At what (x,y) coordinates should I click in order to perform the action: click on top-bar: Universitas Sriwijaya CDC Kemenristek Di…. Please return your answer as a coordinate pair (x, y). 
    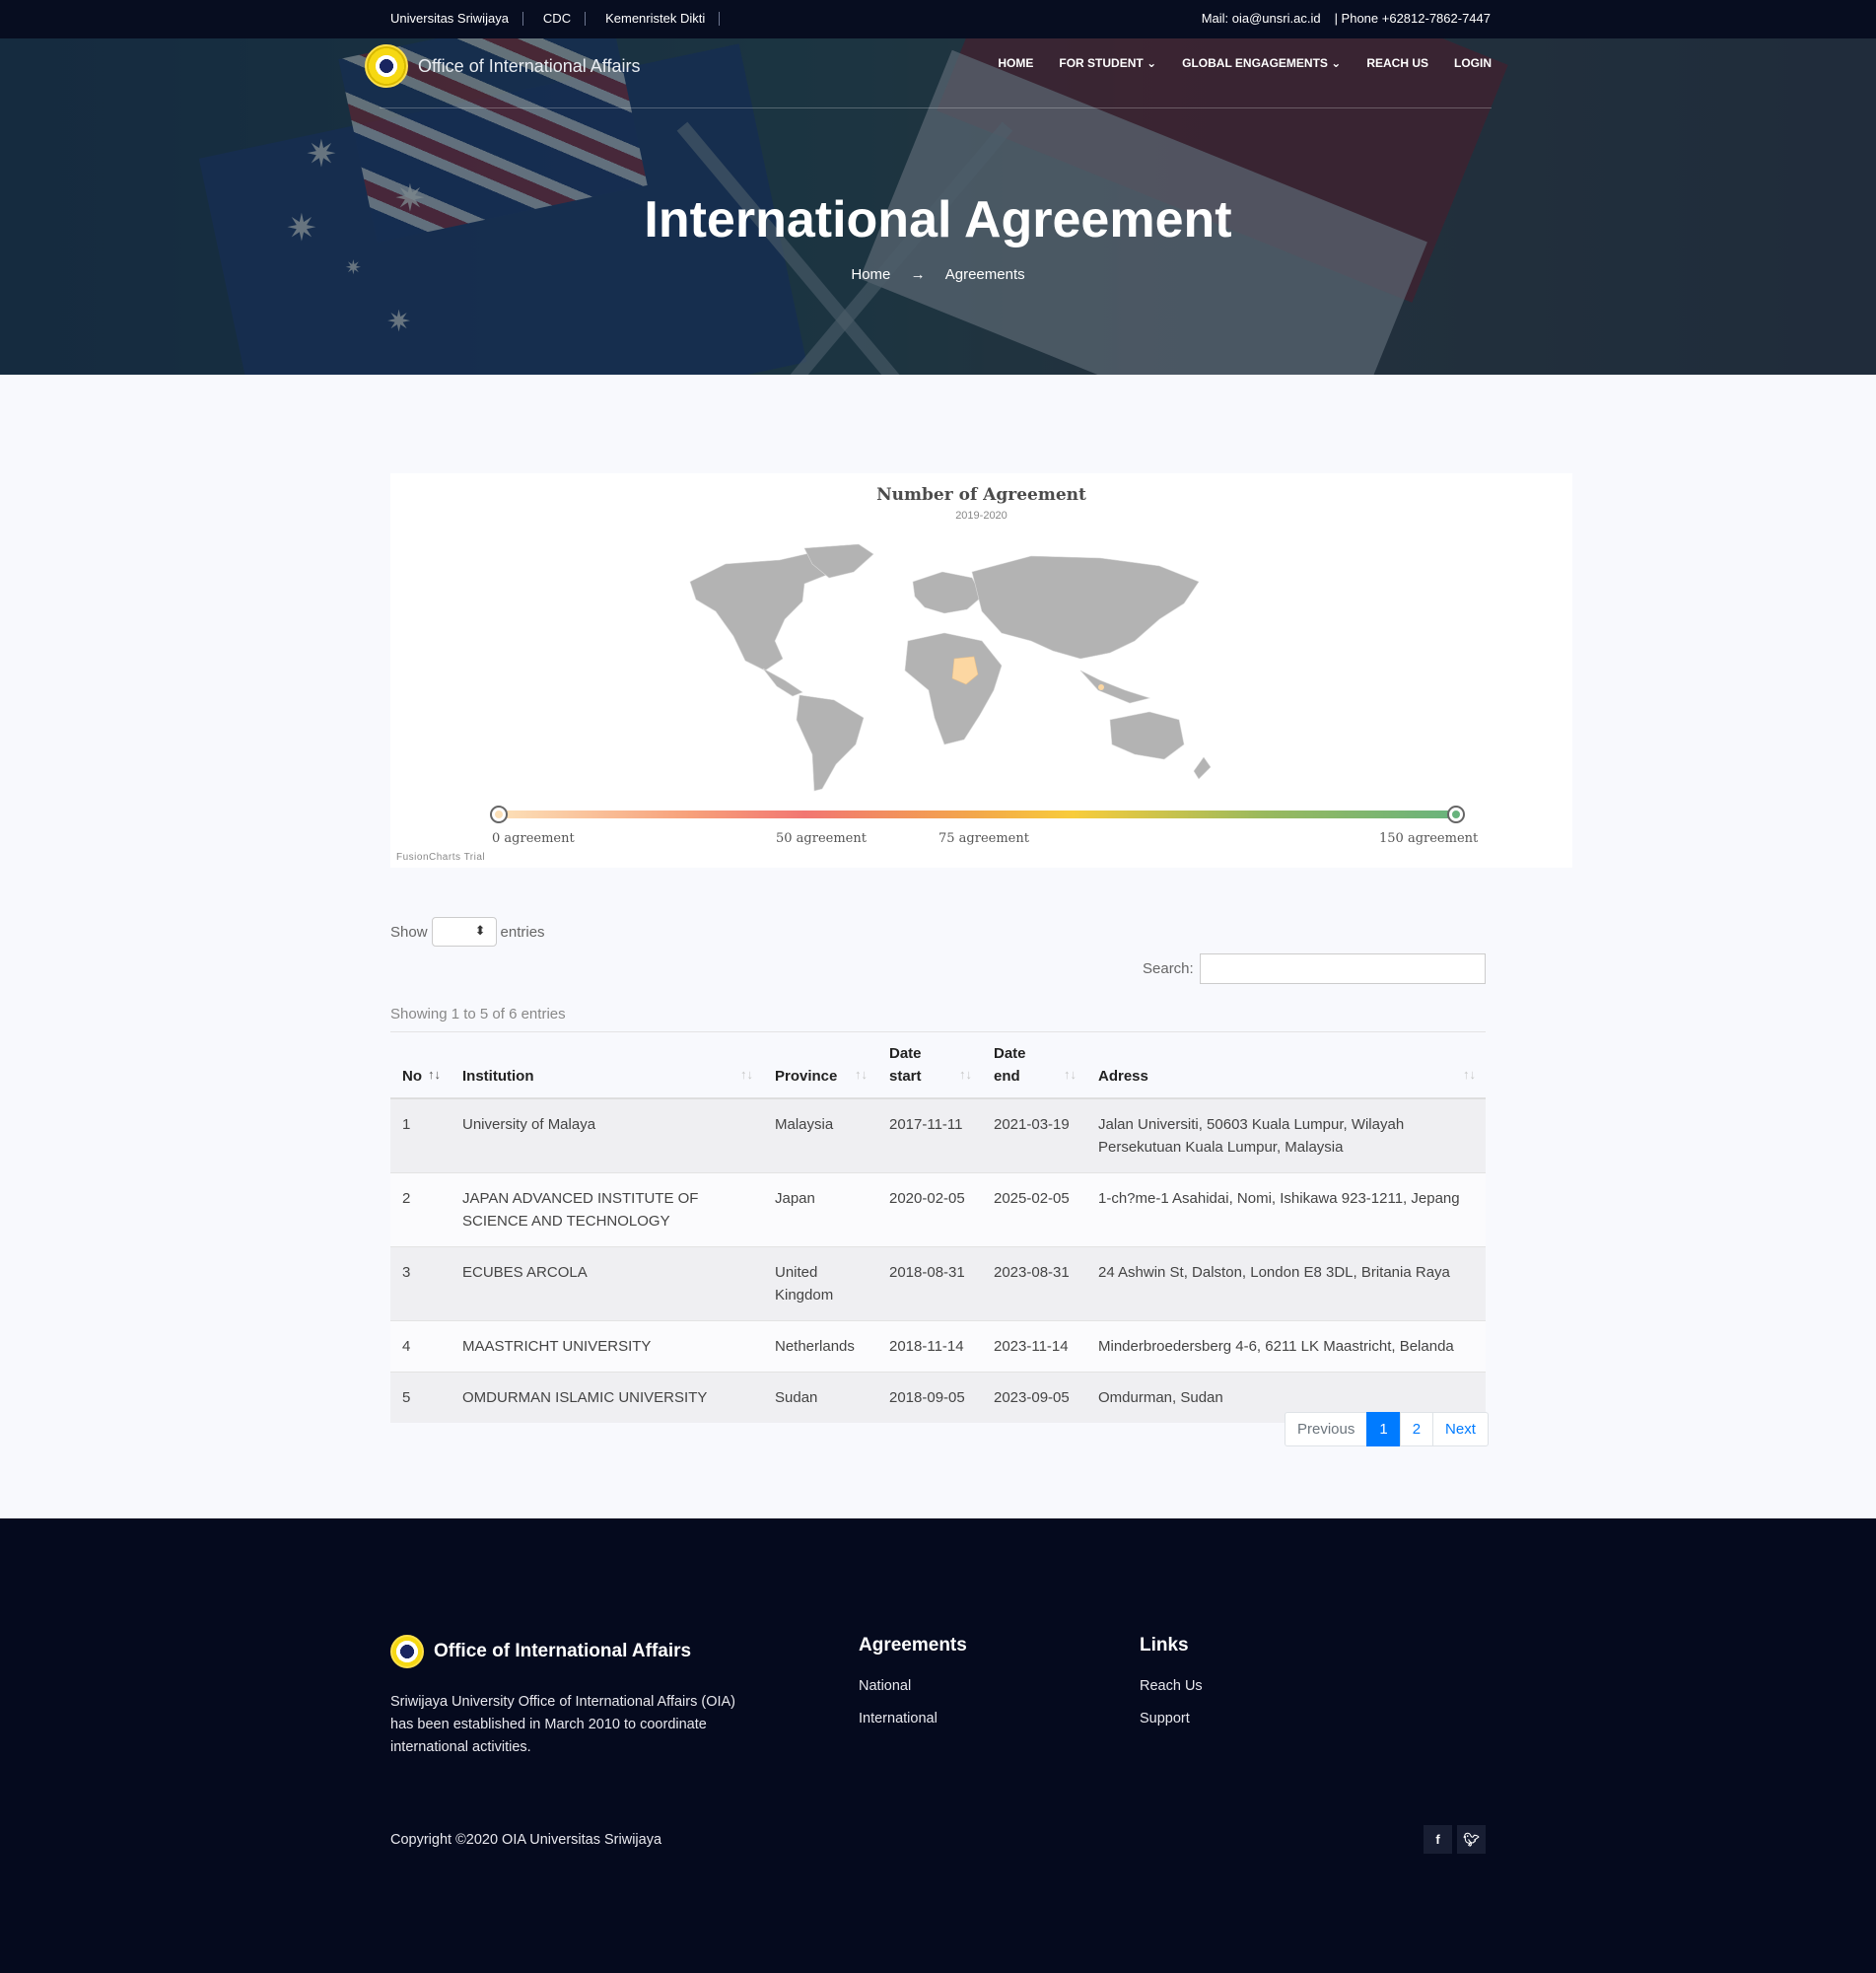
    Looking at the image, I should click on (938, 19).